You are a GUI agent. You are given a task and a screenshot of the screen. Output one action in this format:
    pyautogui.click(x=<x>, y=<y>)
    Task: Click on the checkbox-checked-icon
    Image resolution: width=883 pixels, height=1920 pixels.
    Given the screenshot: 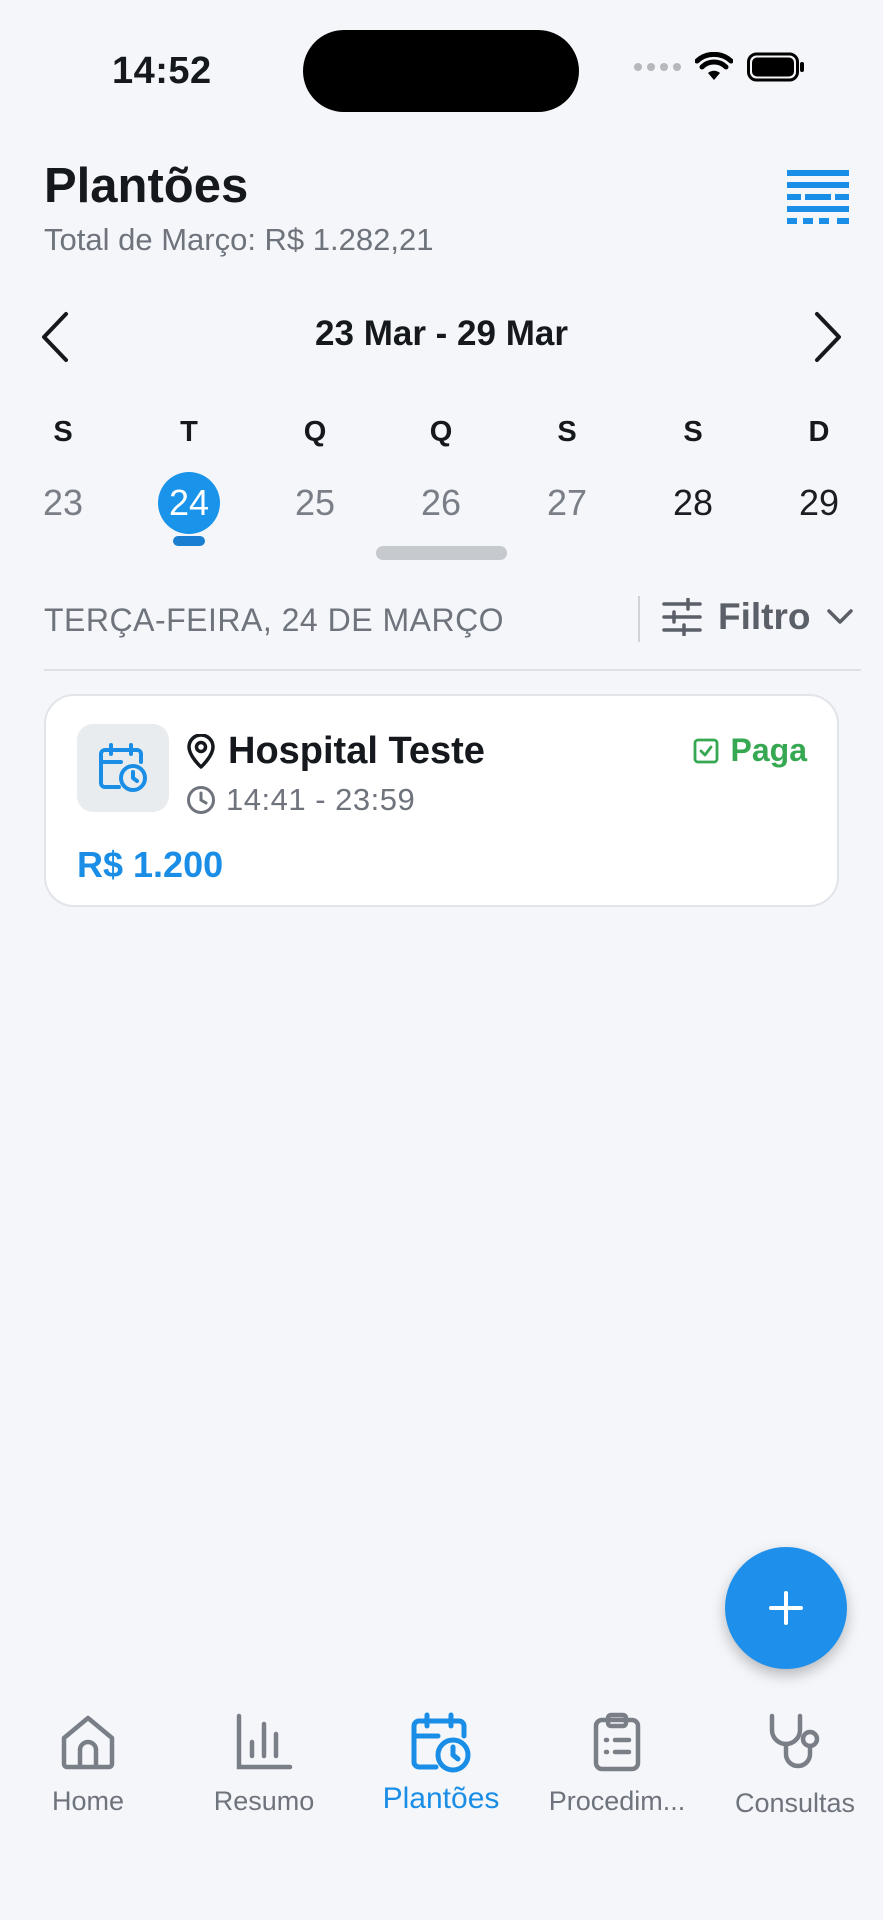 What is the action you would take?
    pyautogui.click(x=705, y=750)
    